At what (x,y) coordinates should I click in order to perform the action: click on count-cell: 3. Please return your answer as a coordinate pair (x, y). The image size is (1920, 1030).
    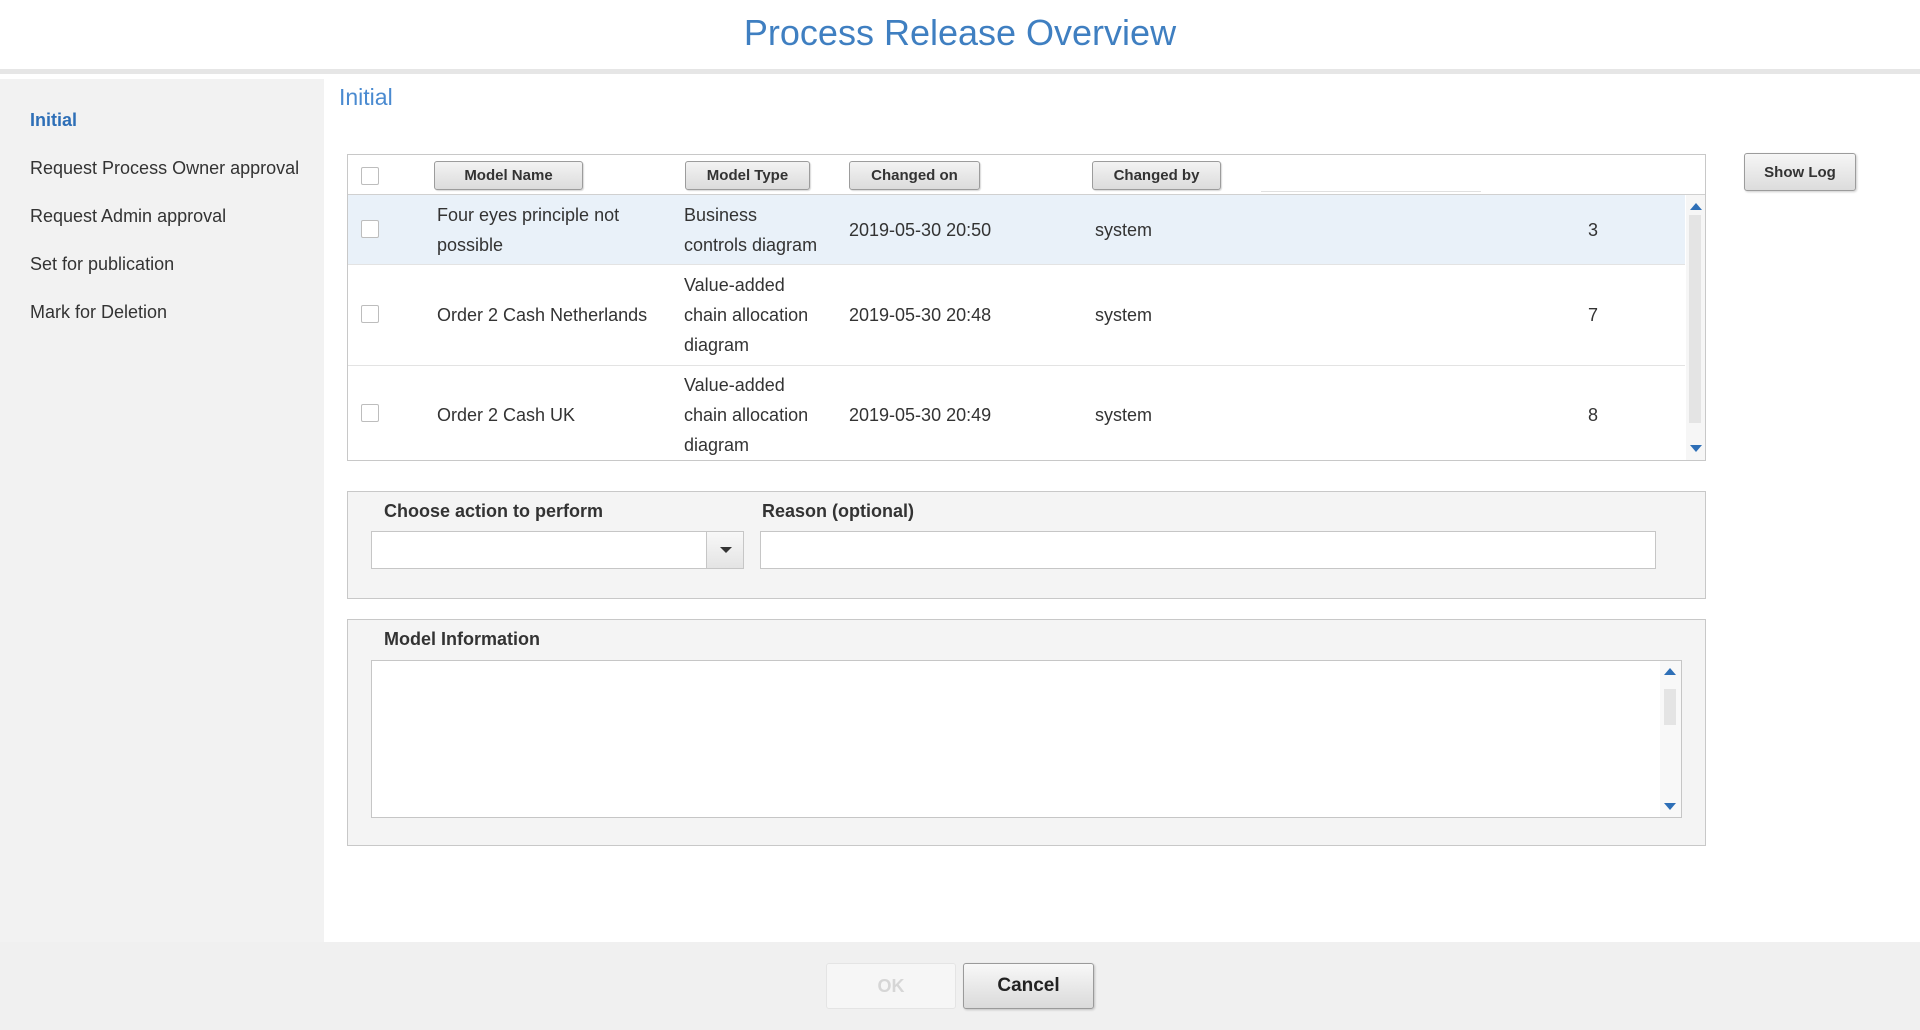
    Looking at the image, I should click on (1593, 230).